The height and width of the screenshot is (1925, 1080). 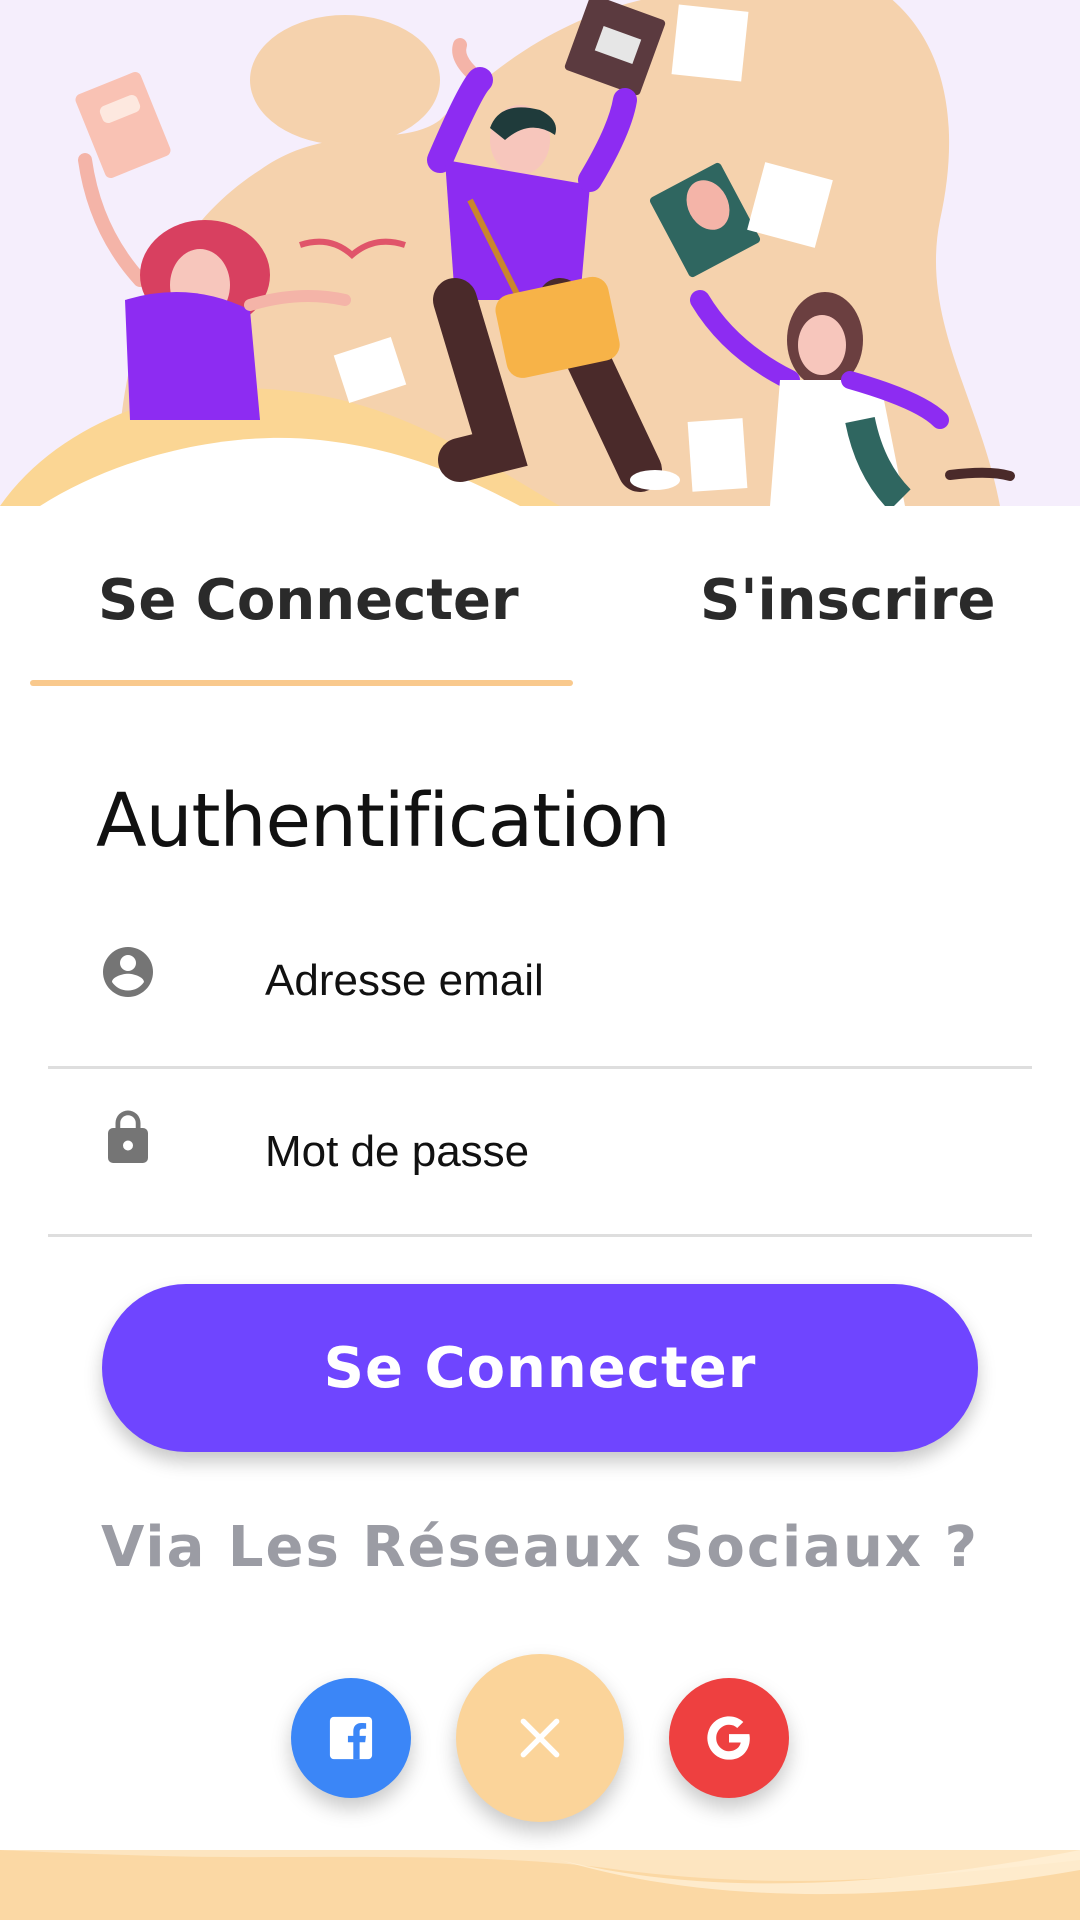 I want to click on social-login-label: Via Les Réseaux Sociaux ?, so click(x=540, y=1547).